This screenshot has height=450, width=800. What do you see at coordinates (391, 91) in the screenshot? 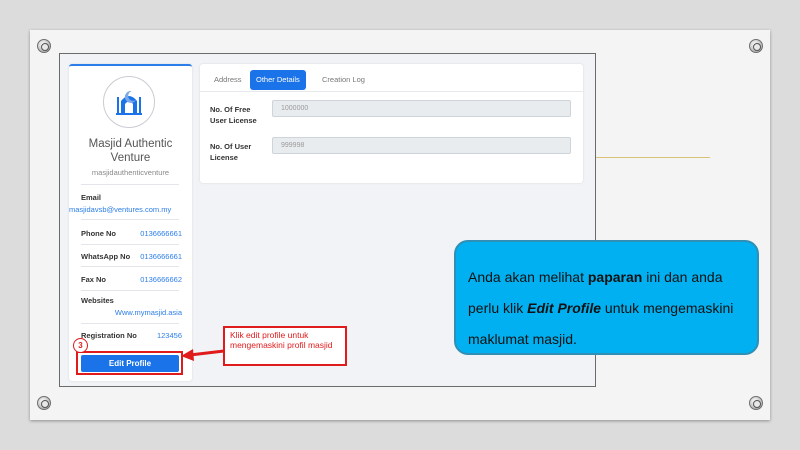
I see `tab-divider` at bounding box center [391, 91].